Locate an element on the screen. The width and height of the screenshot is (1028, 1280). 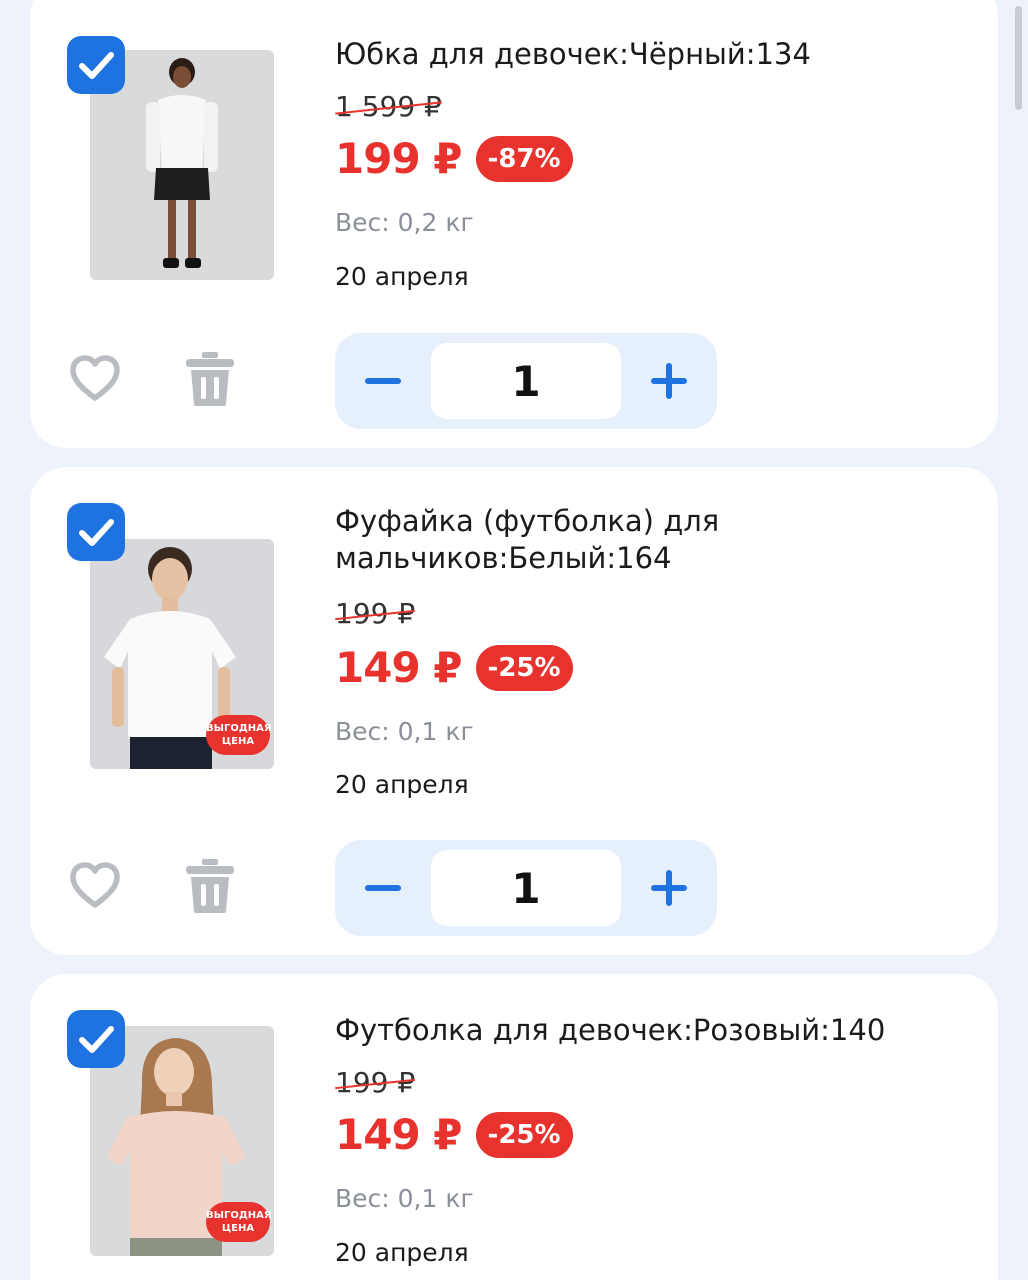
weight-info: Вес: 0,2 кг is located at coordinates (404, 222).